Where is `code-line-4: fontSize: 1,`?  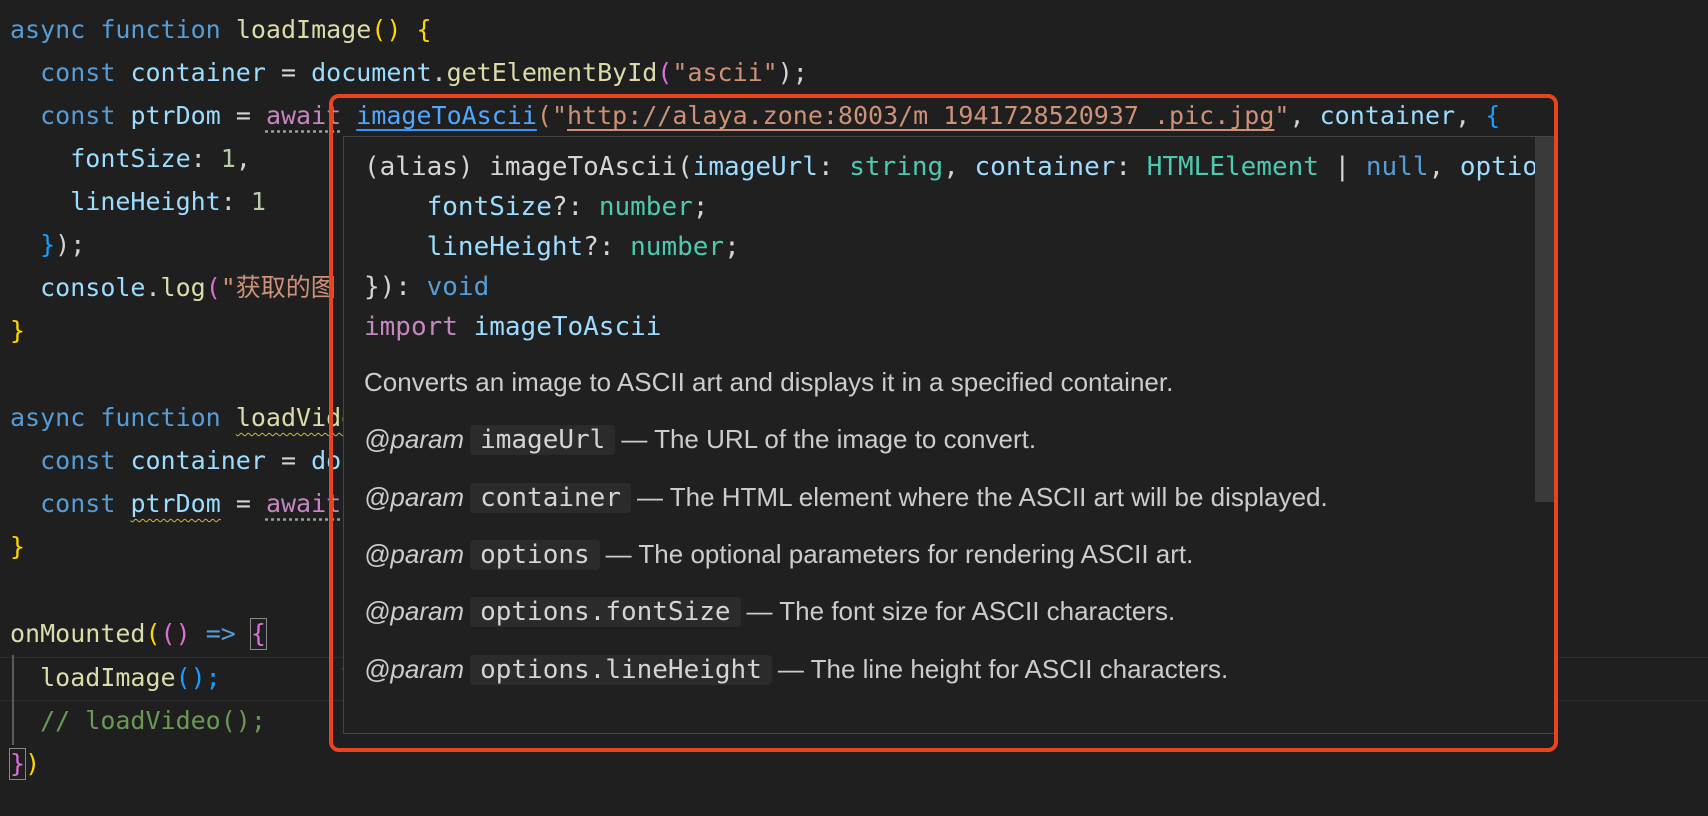
code-line-4: fontSize: 1, is located at coordinates (130, 158).